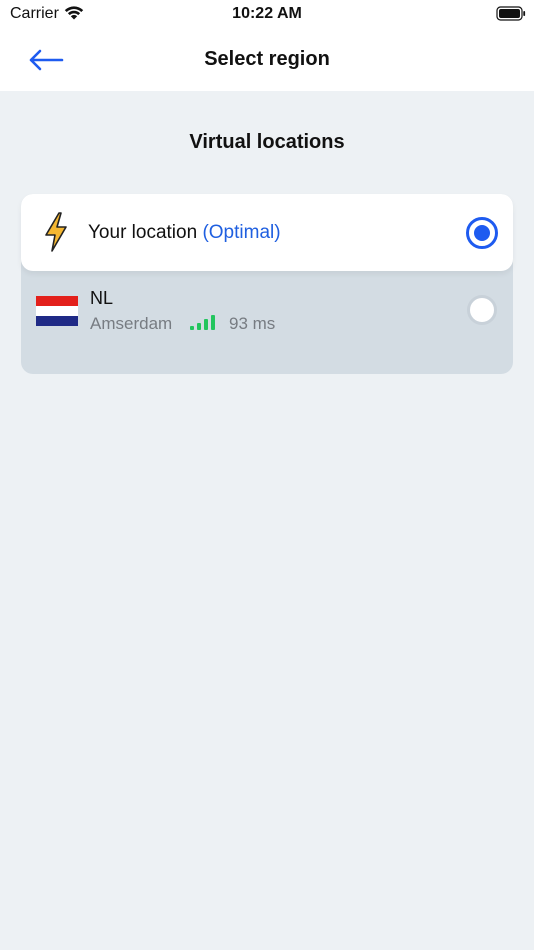  Describe the element at coordinates (102, 298) in the screenshot. I see `country-code: NL` at that location.